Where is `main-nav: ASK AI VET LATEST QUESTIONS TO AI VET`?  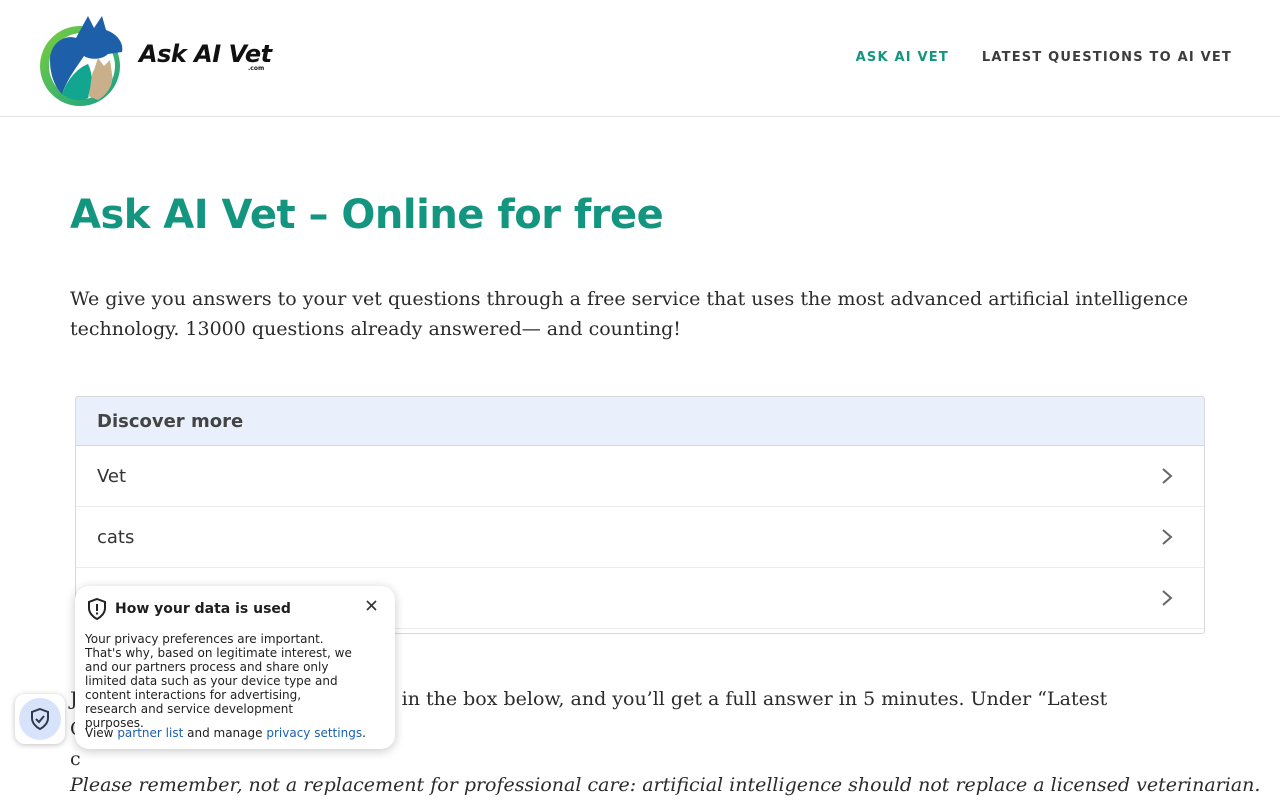 main-nav: ASK AI VET LATEST QUESTIONS TO AI VET is located at coordinates (1044, 57).